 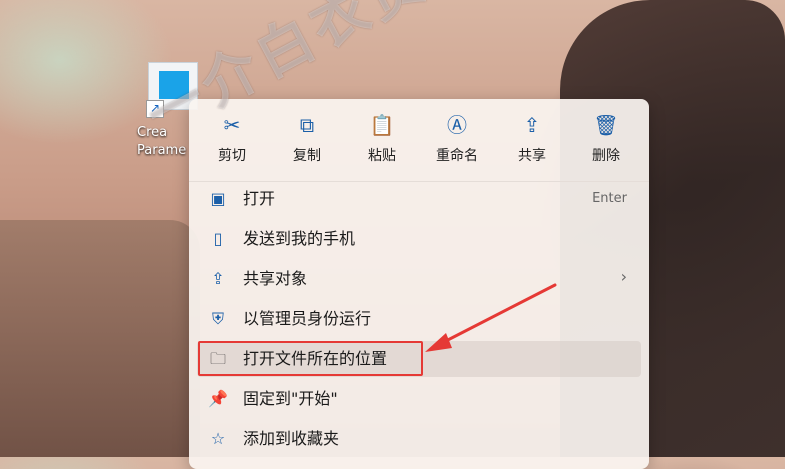 What do you see at coordinates (491, 317) in the screenshot?
I see `annotation-arrow` at bounding box center [491, 317].